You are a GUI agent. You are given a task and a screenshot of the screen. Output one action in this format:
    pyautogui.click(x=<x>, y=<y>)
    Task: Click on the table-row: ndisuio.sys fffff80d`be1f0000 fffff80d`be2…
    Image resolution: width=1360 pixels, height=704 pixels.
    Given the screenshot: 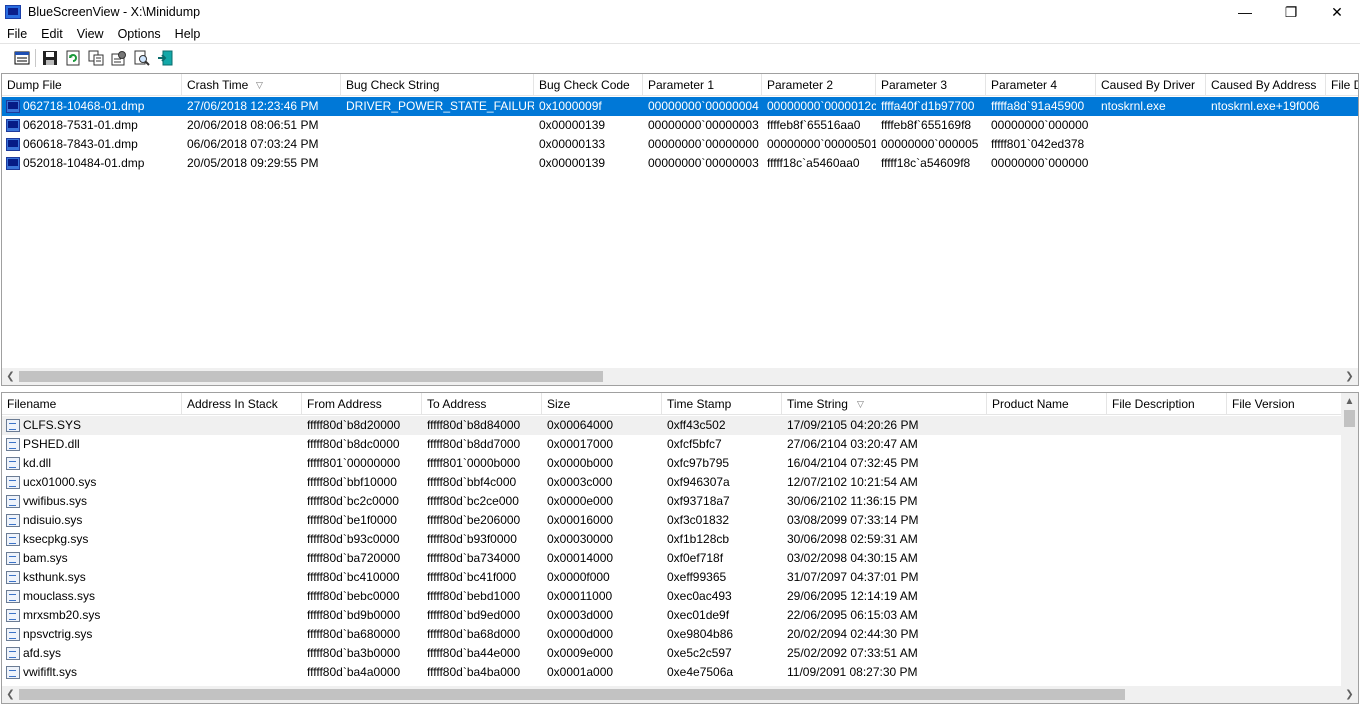 What is the action you would take?
    pyautogui.click(x=677, y=520)
    